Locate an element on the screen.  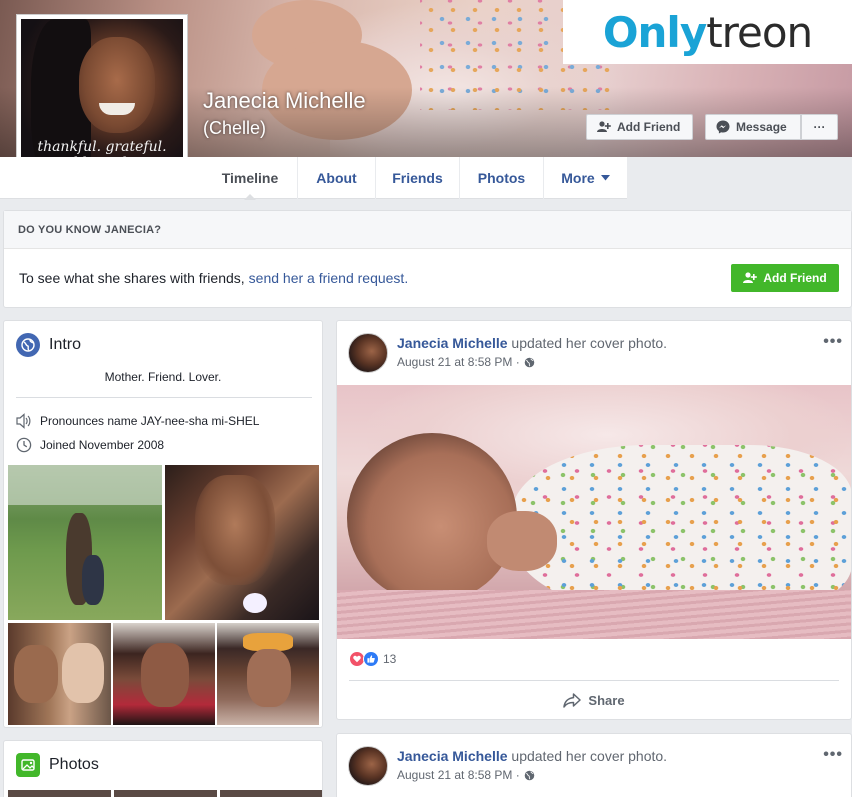
photo-sticker is located at coordinates (255, 603).